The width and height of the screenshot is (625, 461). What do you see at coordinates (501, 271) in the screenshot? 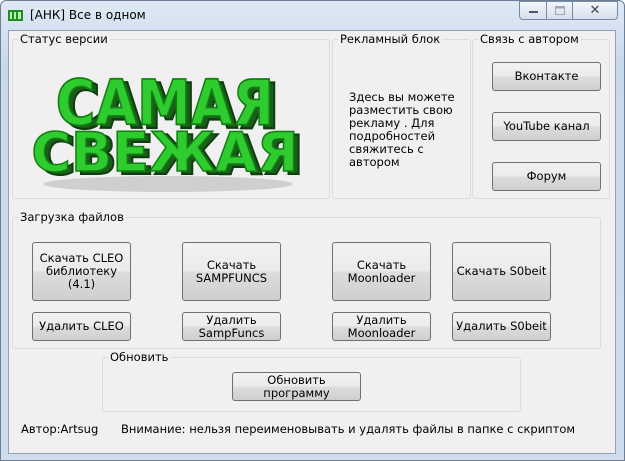
I see `download-s0beit-button: Скачать S0beit` at bounding box center [501, 271].